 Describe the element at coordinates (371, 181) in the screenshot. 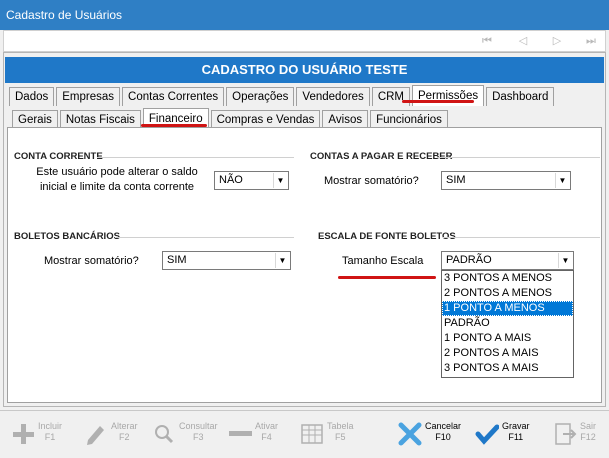

I see `contas-pagar-label: Mostrar somatório?` at that location.